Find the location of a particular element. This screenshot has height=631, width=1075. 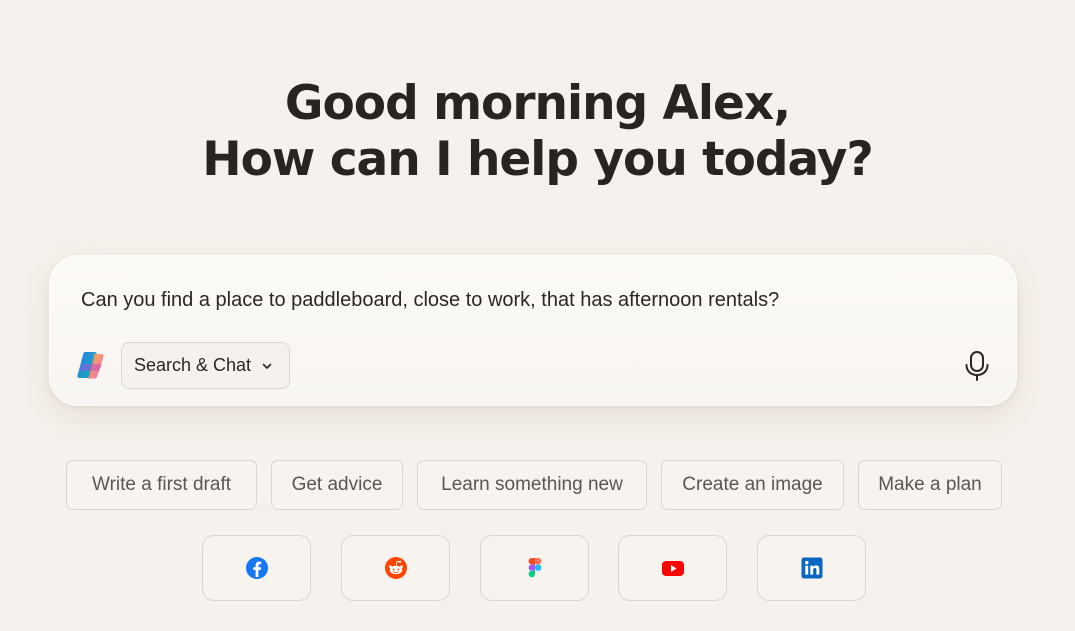

suggestion-write-first-draft: Write a first draft is located at coordinates (161, 485).